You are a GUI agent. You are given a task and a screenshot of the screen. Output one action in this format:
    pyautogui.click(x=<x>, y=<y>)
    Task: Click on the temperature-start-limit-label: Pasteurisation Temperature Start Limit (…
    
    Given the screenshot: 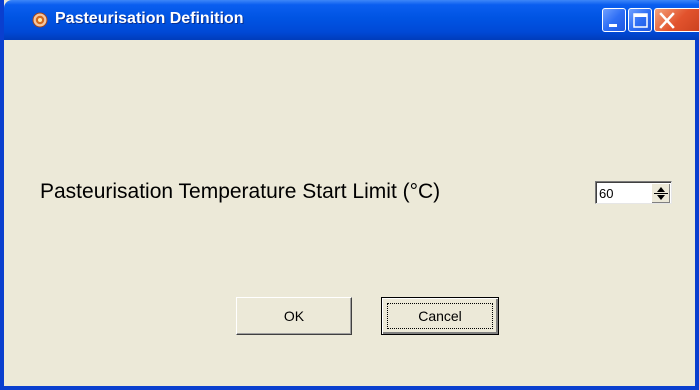 What is the action you would take?
    pyautogui.click(x=240, y=191)
    